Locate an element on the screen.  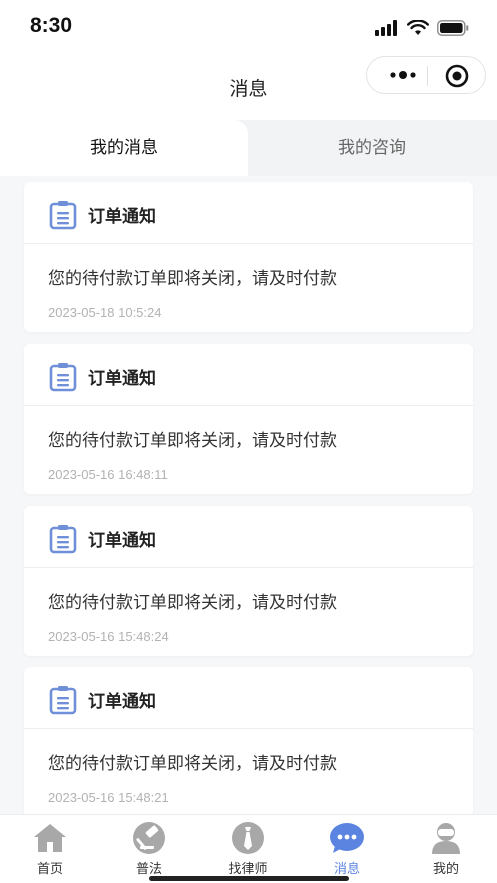
tabbar-item-law: 普法 is located at coordinates (149, 849).